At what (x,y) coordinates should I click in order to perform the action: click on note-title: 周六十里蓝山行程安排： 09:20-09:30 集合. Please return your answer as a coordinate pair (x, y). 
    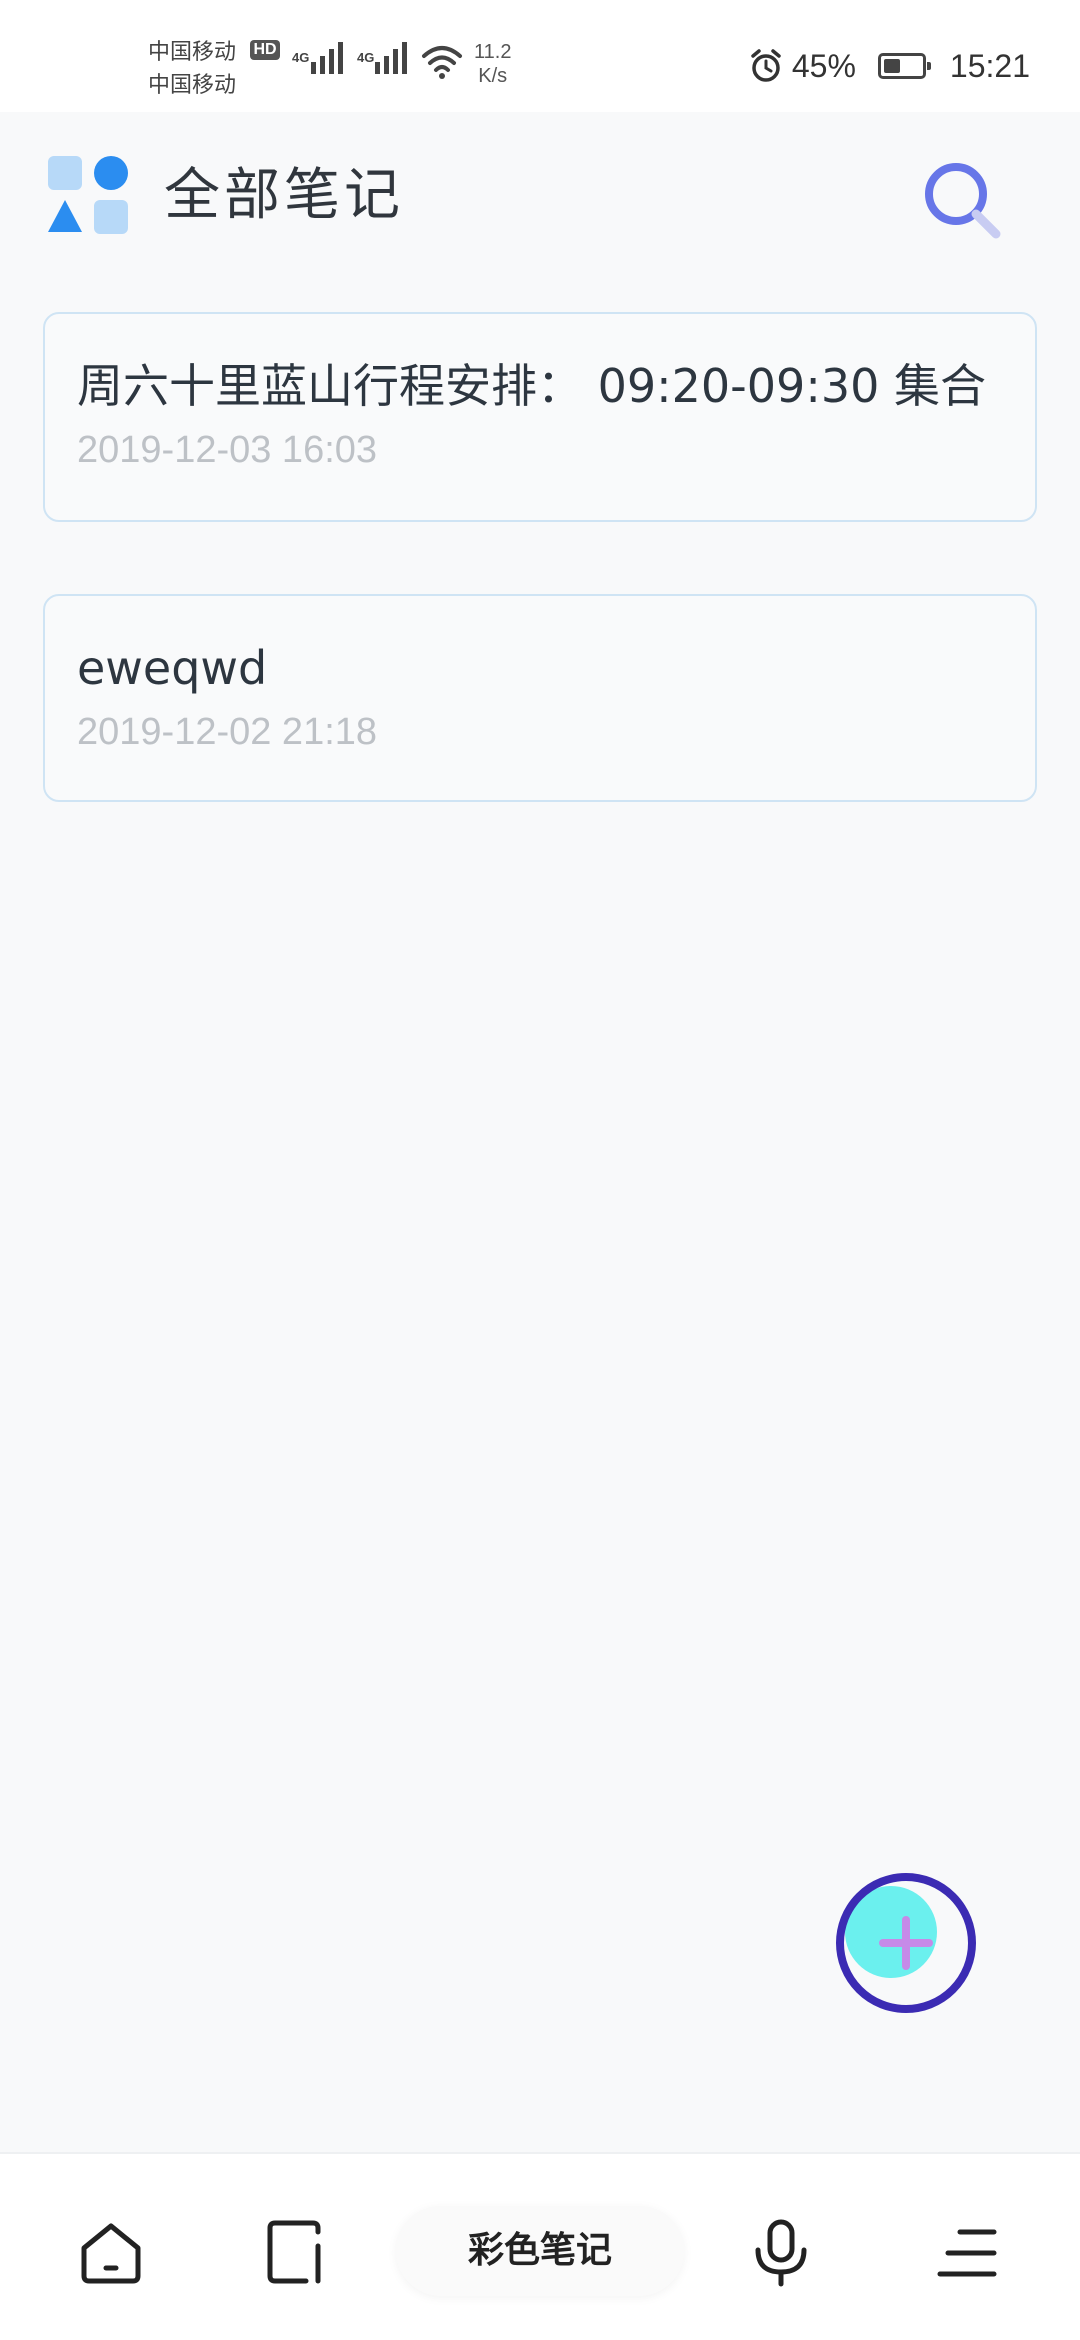
    Looking at the image, I should click on (531, 386).